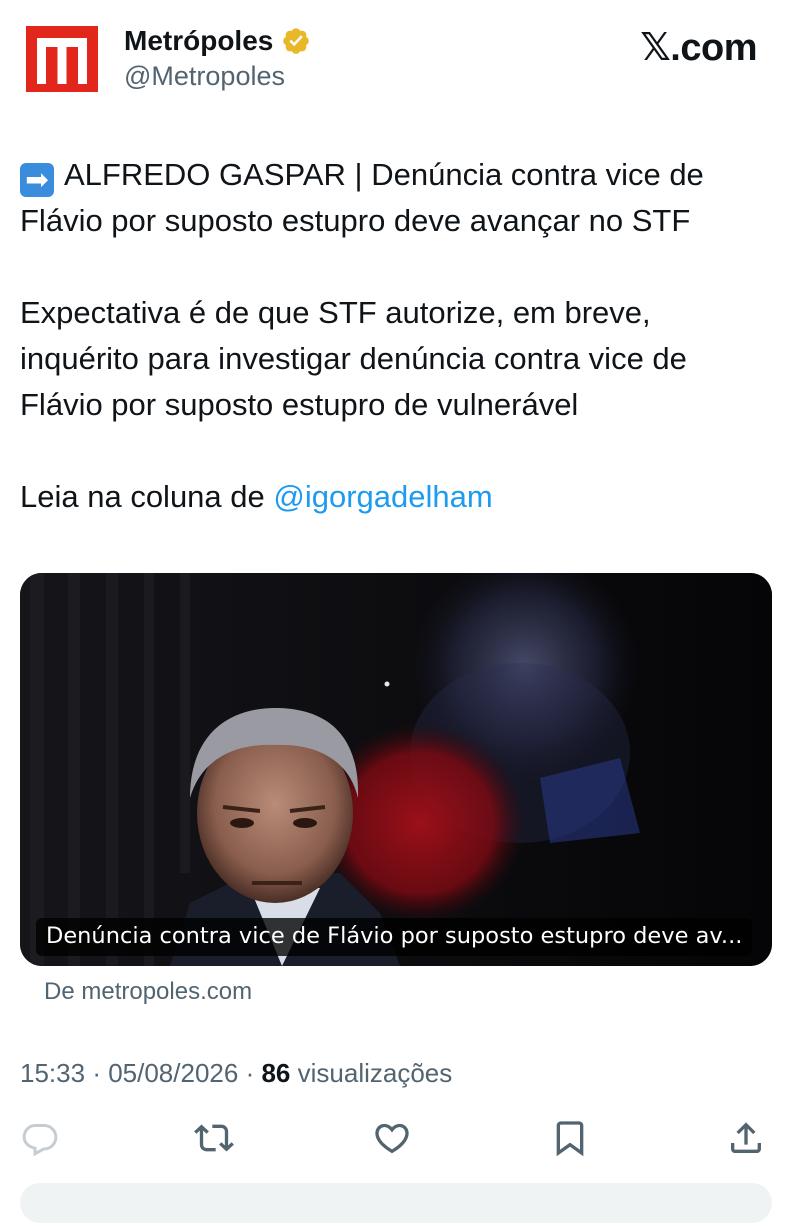  What do you see at coordinates (392, 1138) in the screenshot?
I see `heart-icon` at bounding box center [392, 1138].